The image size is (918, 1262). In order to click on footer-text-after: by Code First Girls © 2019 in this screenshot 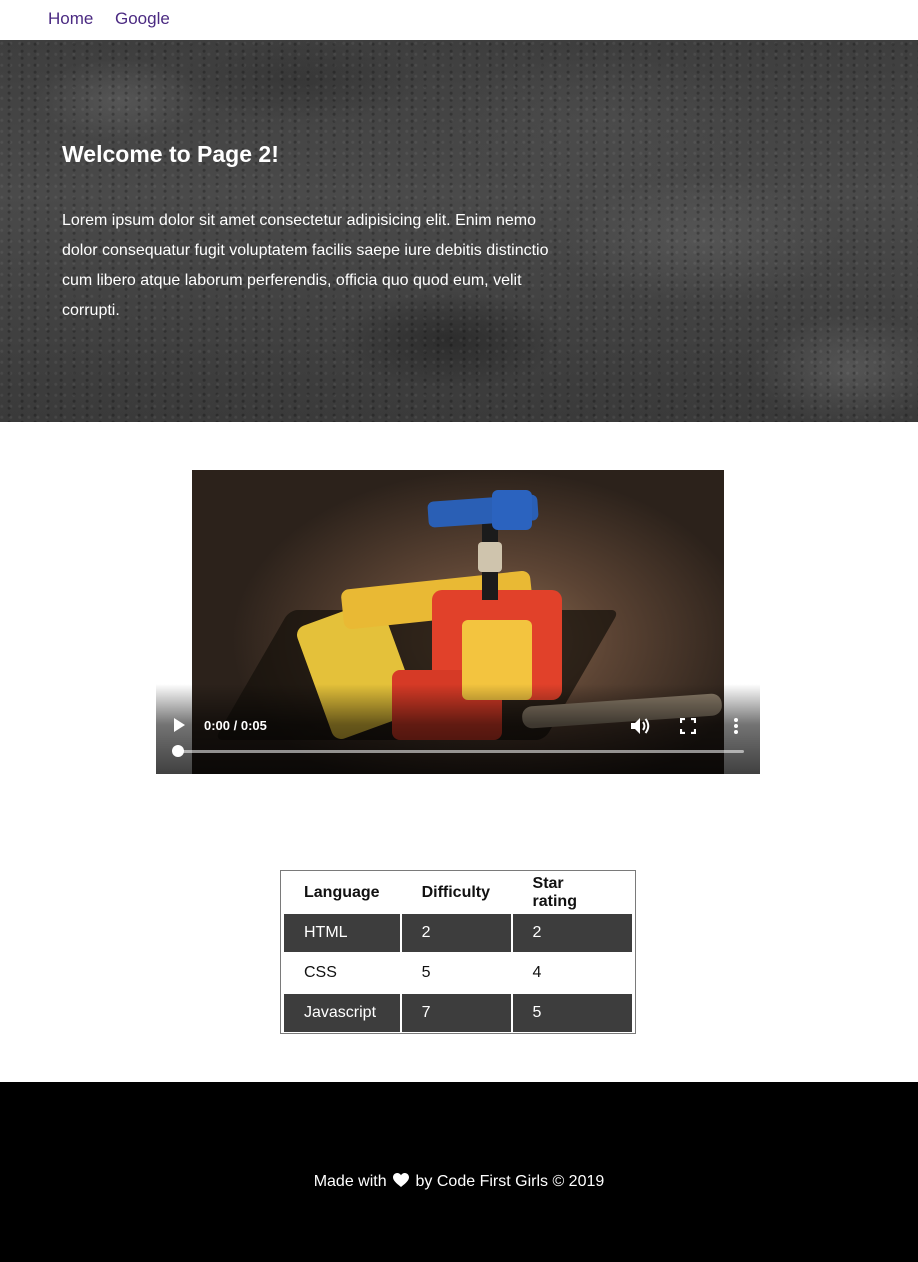, I will do `click(510, 1181)`.